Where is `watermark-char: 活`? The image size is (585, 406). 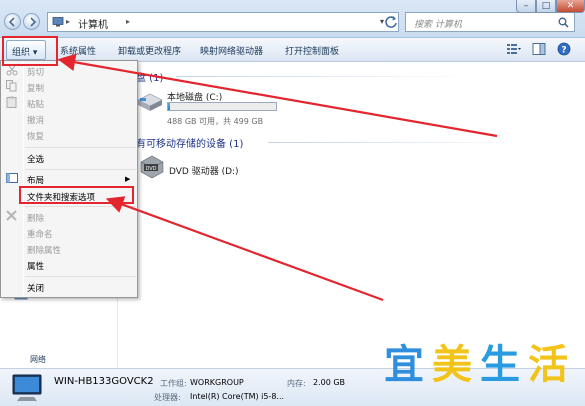
watermark-char: 活 is located at coordinates (548, 365).